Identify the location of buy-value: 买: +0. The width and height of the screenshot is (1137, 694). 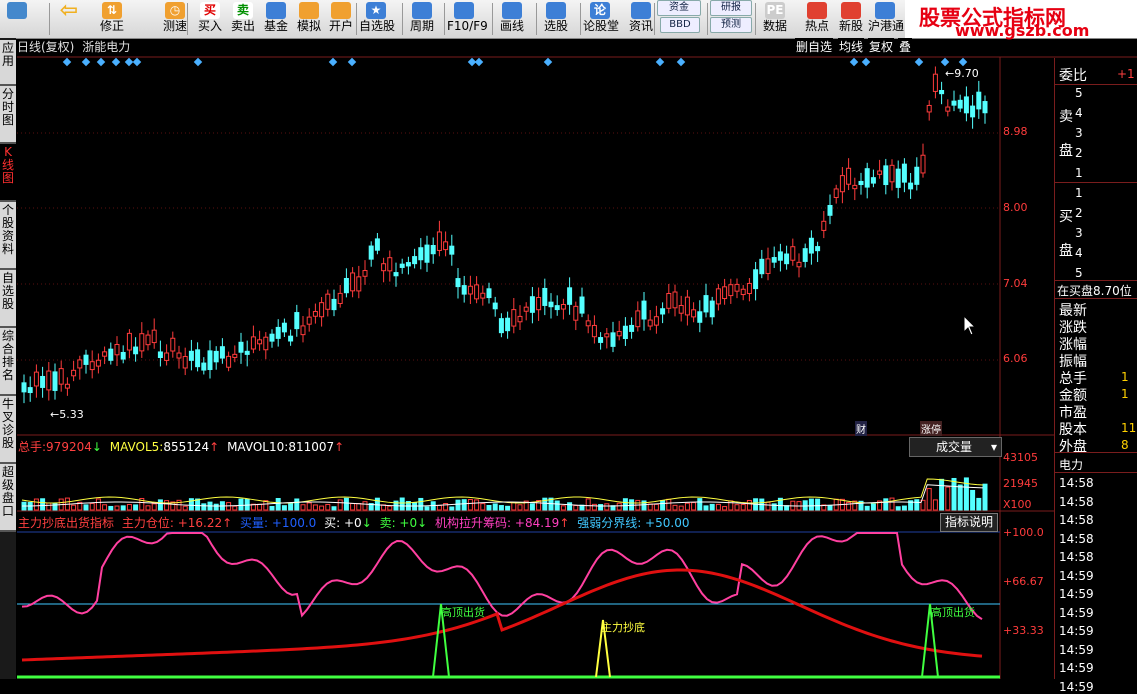
(343, 523).